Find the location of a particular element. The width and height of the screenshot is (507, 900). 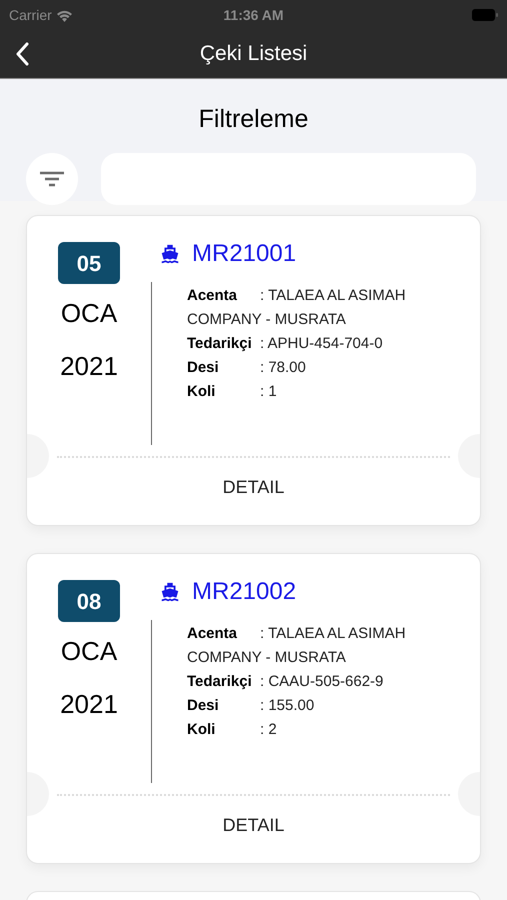

screen-title: Çeki Listesi is located at coordinates (254, 54).